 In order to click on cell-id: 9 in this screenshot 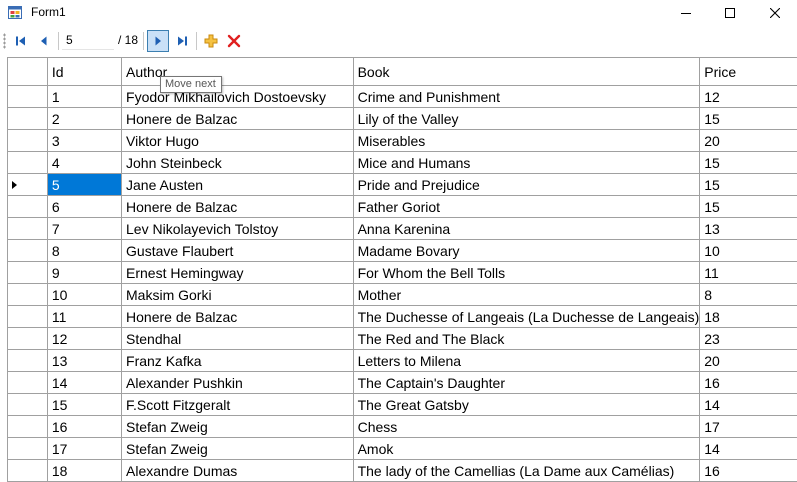, I will do `click(85, 272)`.